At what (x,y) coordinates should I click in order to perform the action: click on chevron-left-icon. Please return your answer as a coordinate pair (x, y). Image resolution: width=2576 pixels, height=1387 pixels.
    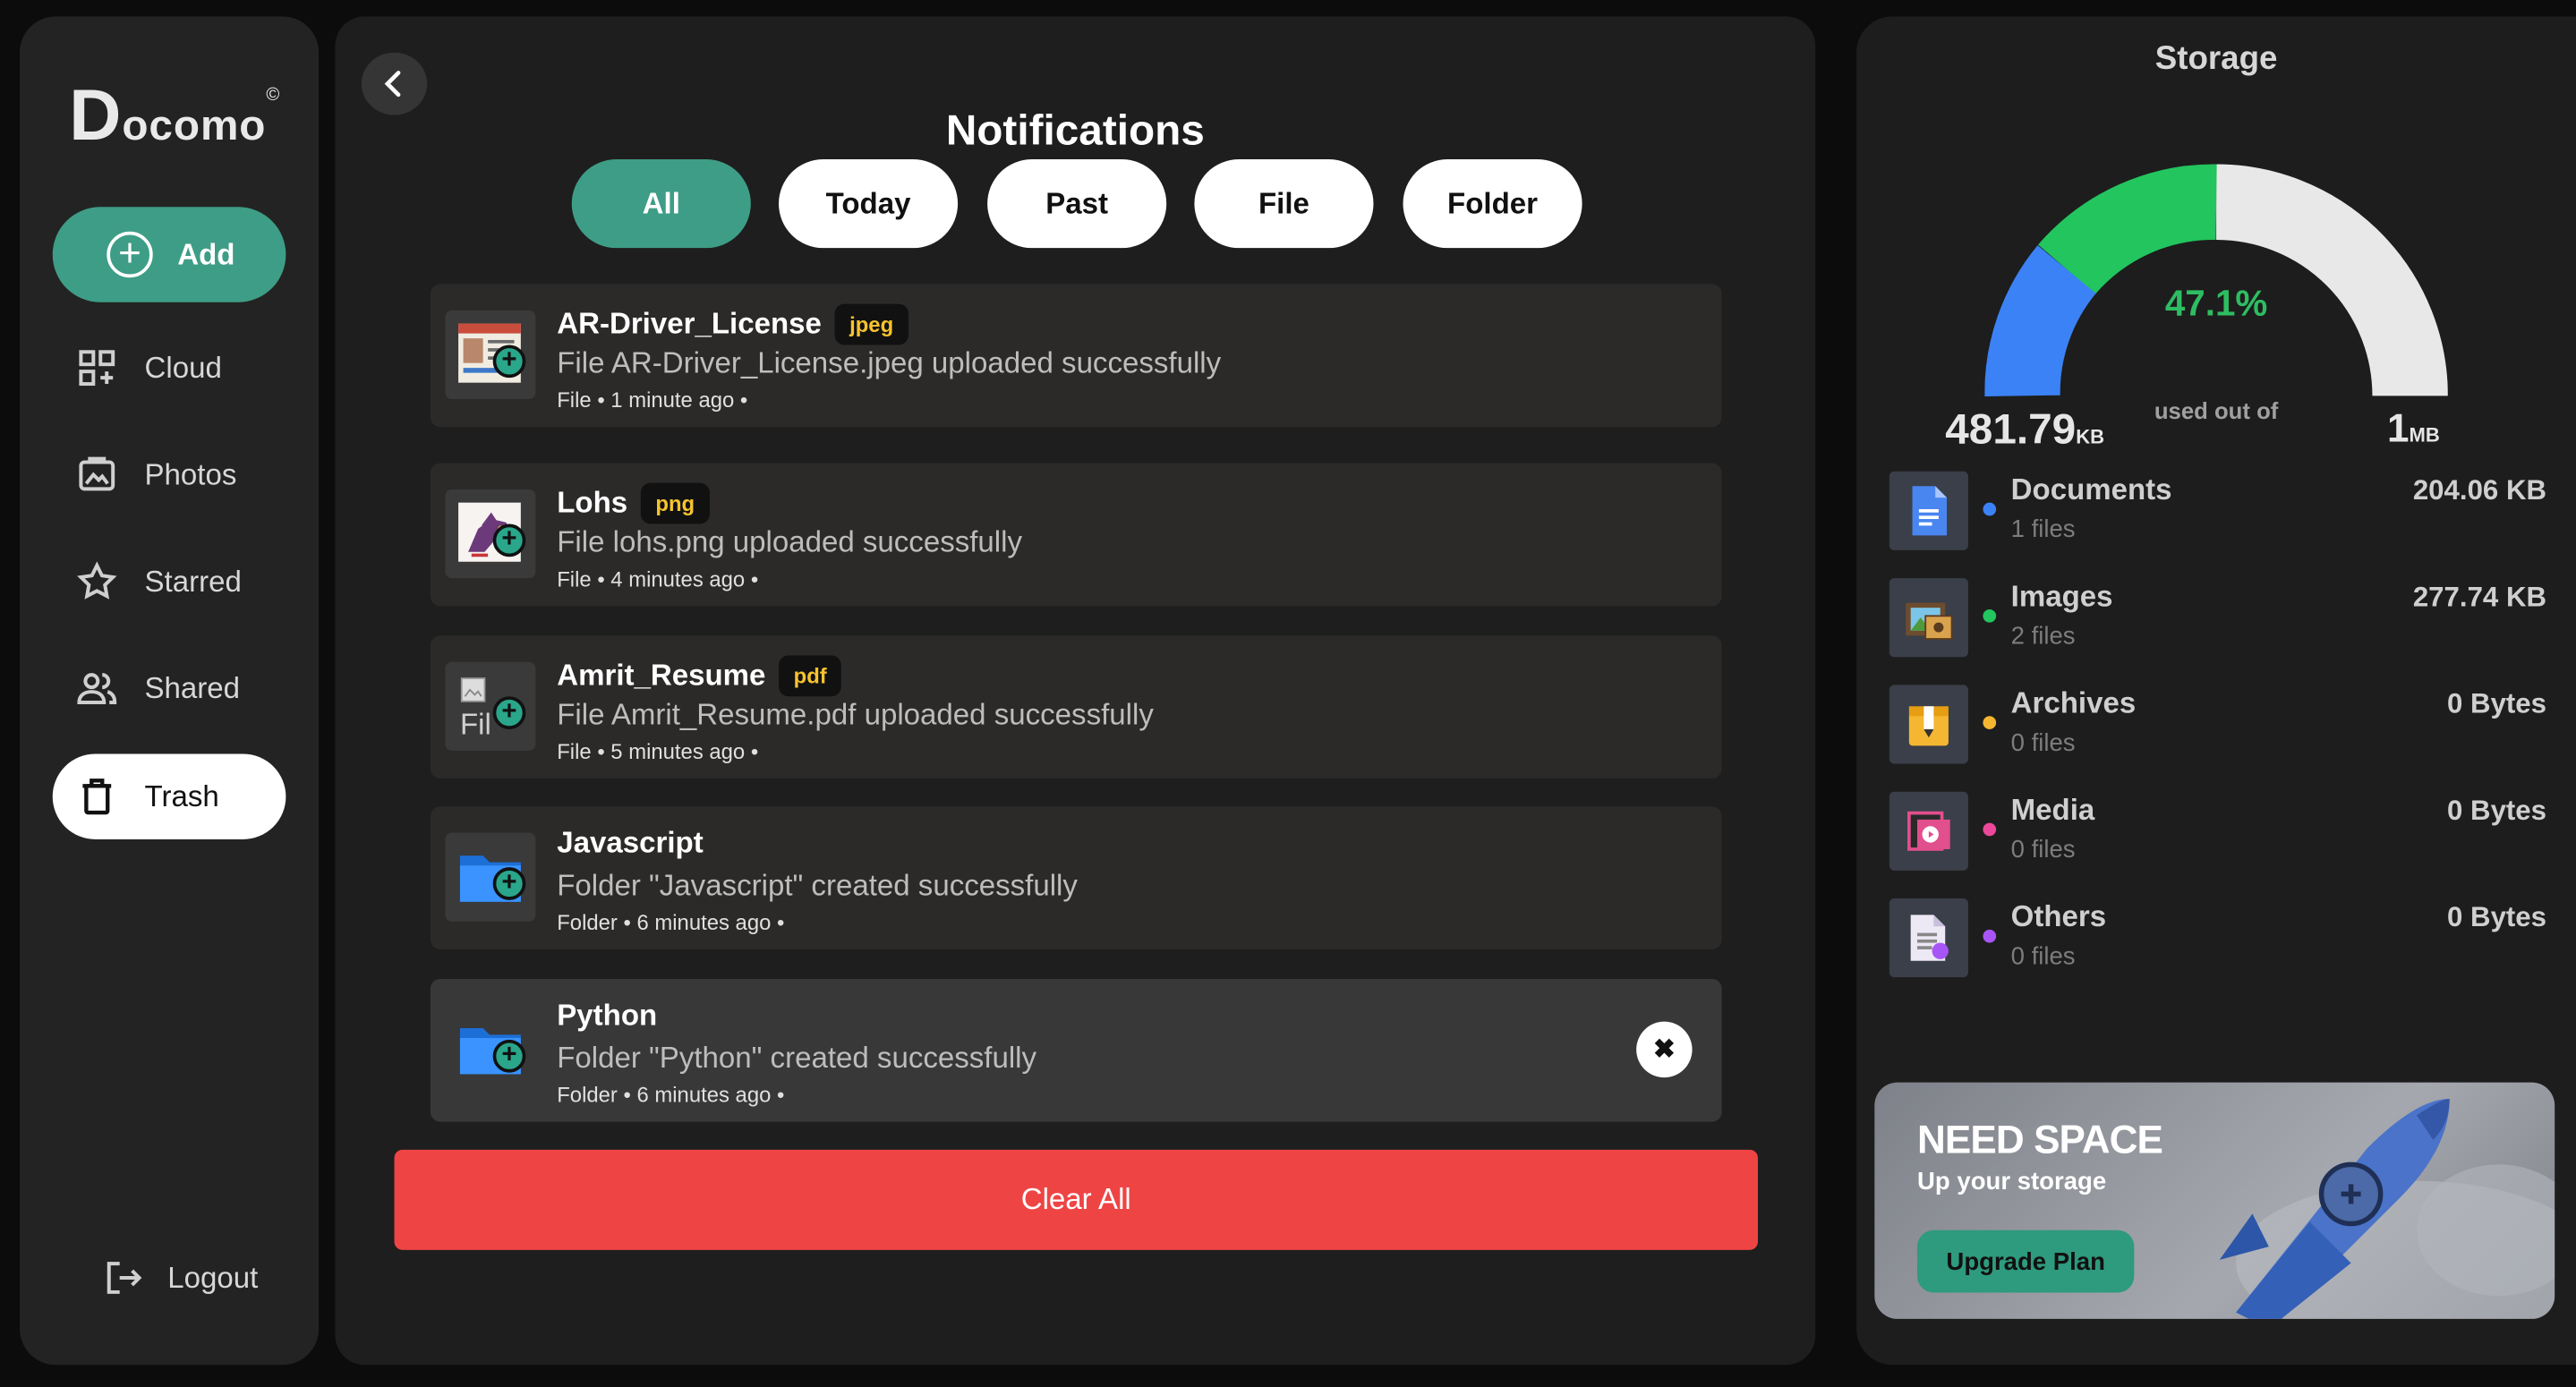
    Looking at the image, I should click on (392, 85).